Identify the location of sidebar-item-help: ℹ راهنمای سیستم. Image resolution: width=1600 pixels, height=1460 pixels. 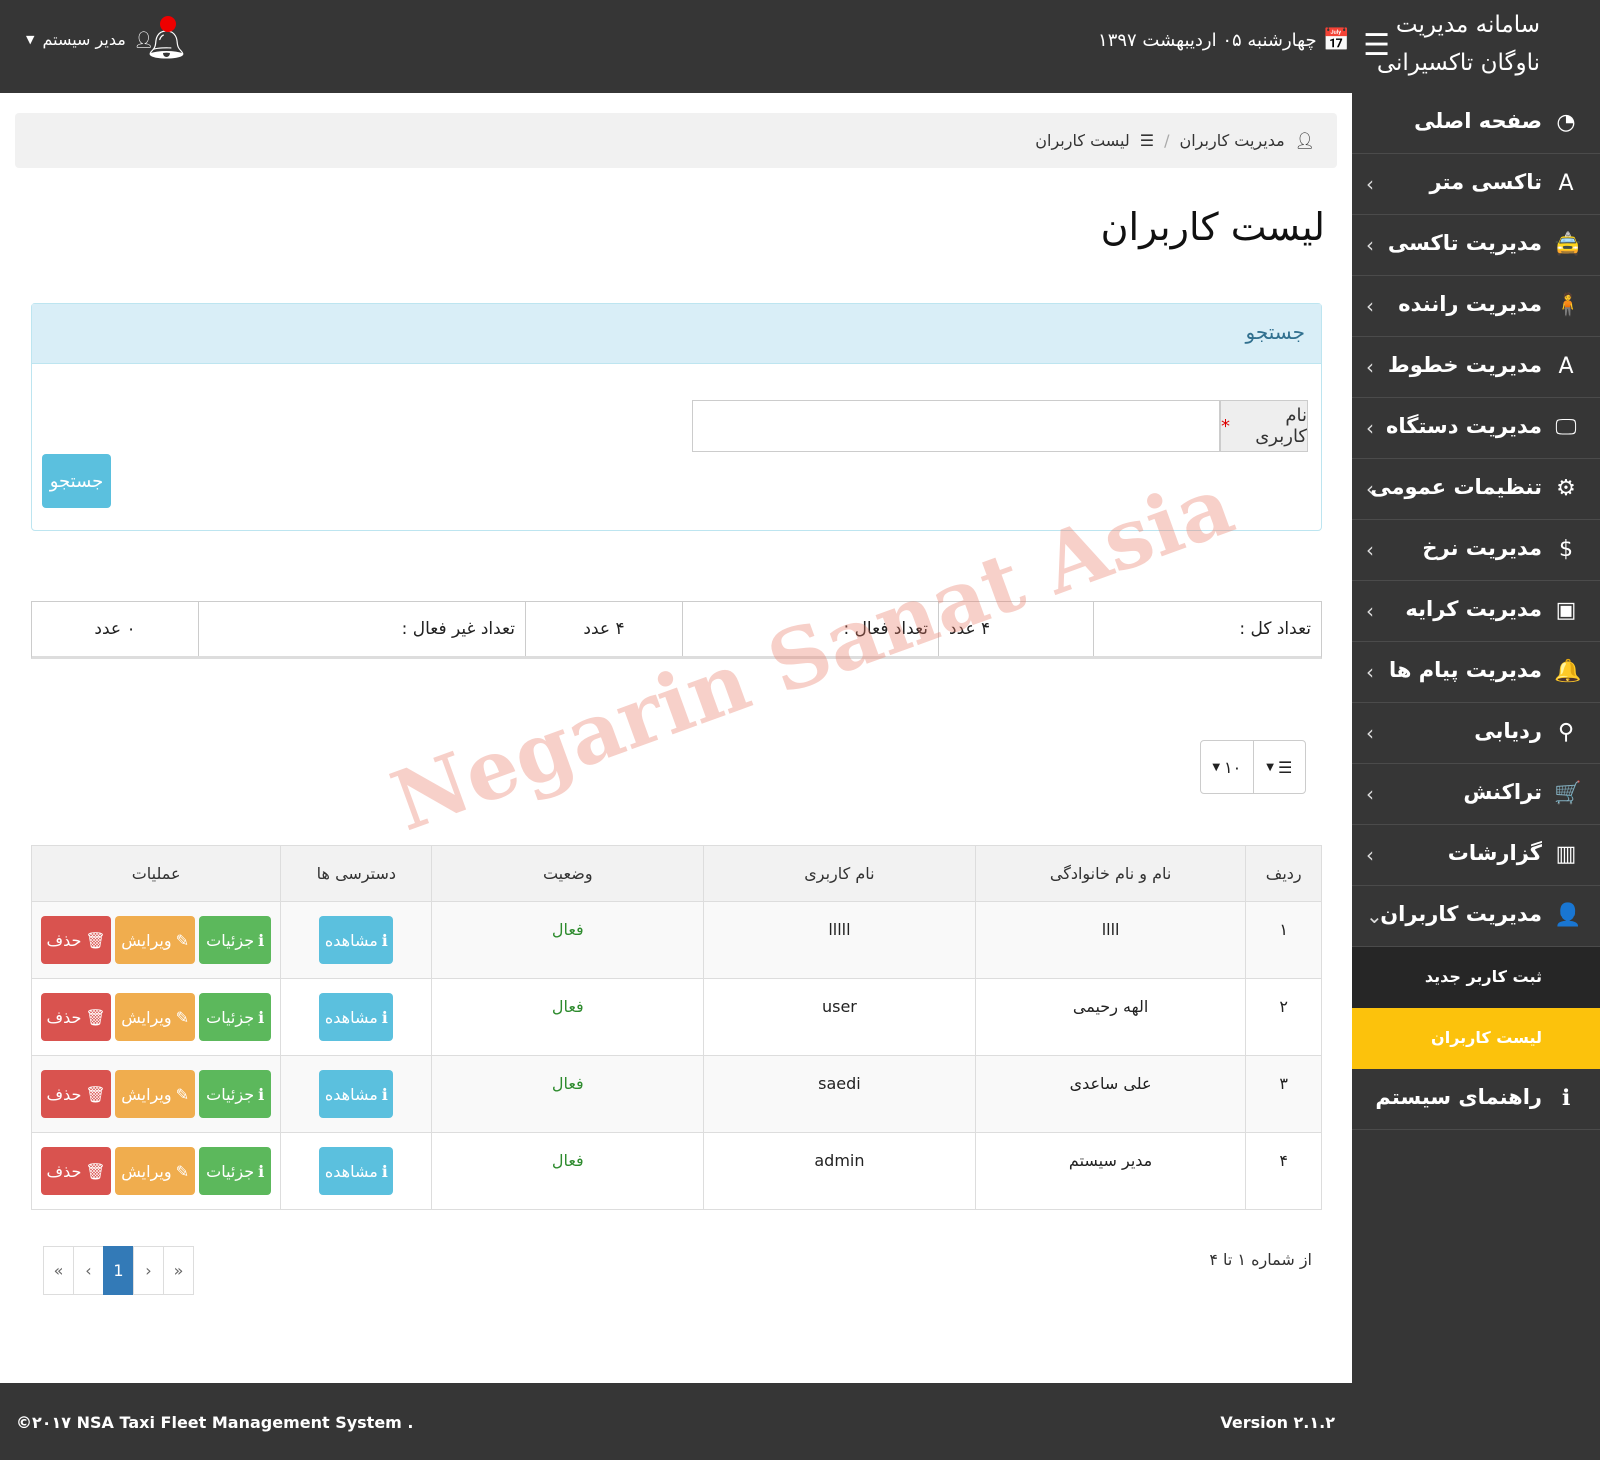
(1476, 1099).